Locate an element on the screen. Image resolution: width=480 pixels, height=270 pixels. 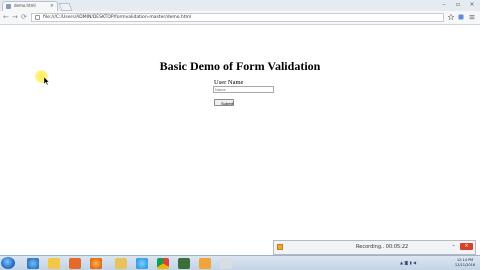
clock: 12:14 PM 12/11/2016 is located at coordinates (465, 262).